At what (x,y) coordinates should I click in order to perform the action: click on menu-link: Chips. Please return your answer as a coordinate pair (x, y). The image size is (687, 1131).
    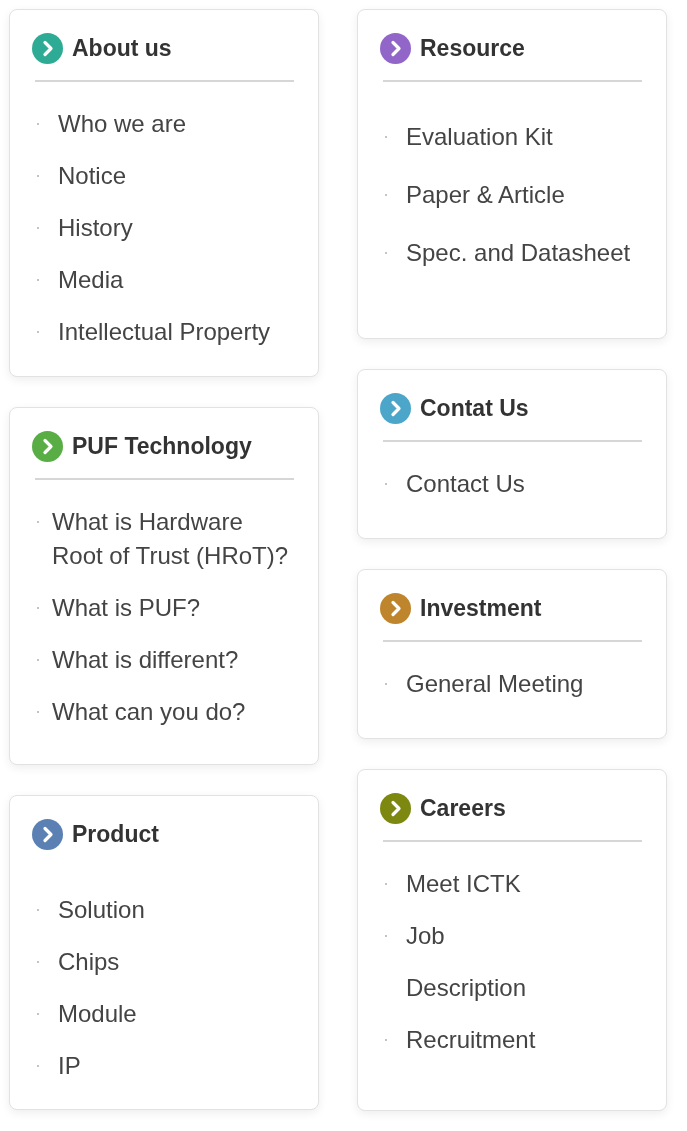
    Looking at the image, I should click on (89, 962).